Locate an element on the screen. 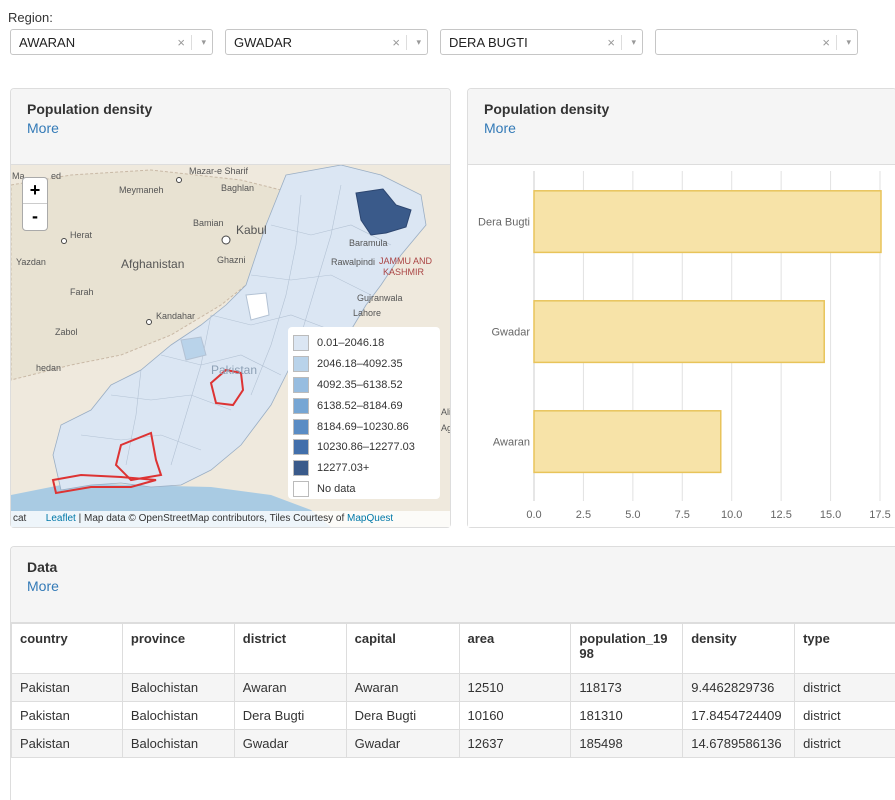 This screenshot has width=895, height=800. zoom-in-button: + is located at coordinates (35, 191).